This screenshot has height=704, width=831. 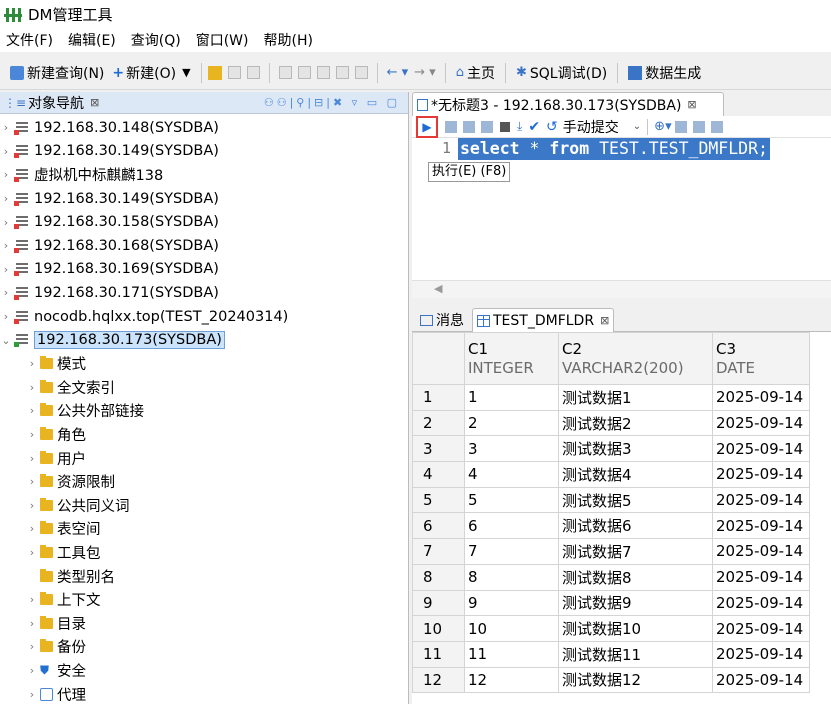 What do you see at coordinates (92, 40) in the screenshot?
I see `menu-edit: 编辑(E)` at bounding box center [92, 40].